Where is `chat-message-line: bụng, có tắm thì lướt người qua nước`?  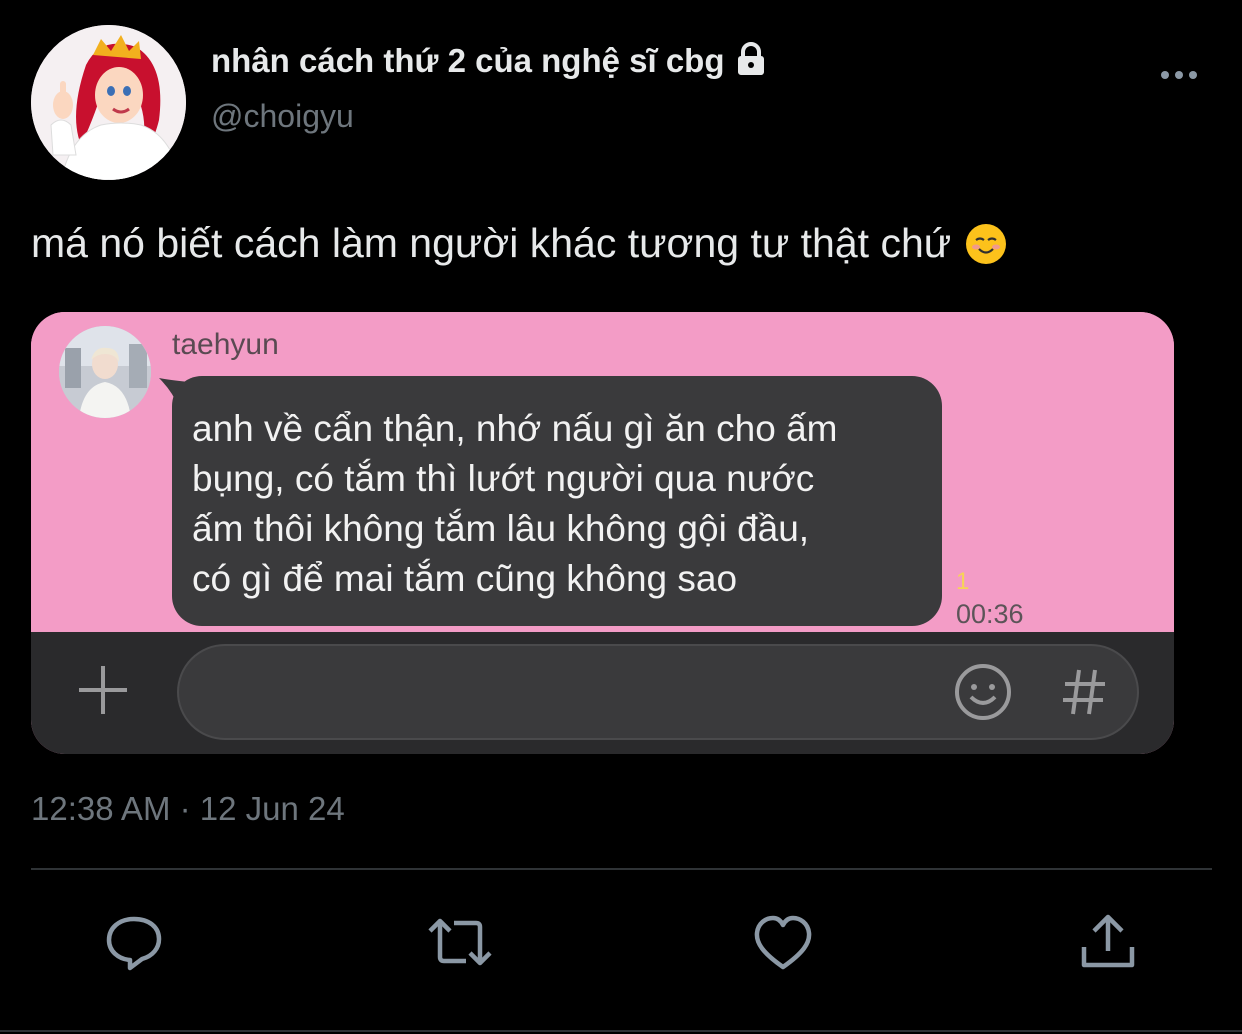
chat-message-line: bụng, có tắm thì lướt người qua nước is located at coordinates (503, 478).